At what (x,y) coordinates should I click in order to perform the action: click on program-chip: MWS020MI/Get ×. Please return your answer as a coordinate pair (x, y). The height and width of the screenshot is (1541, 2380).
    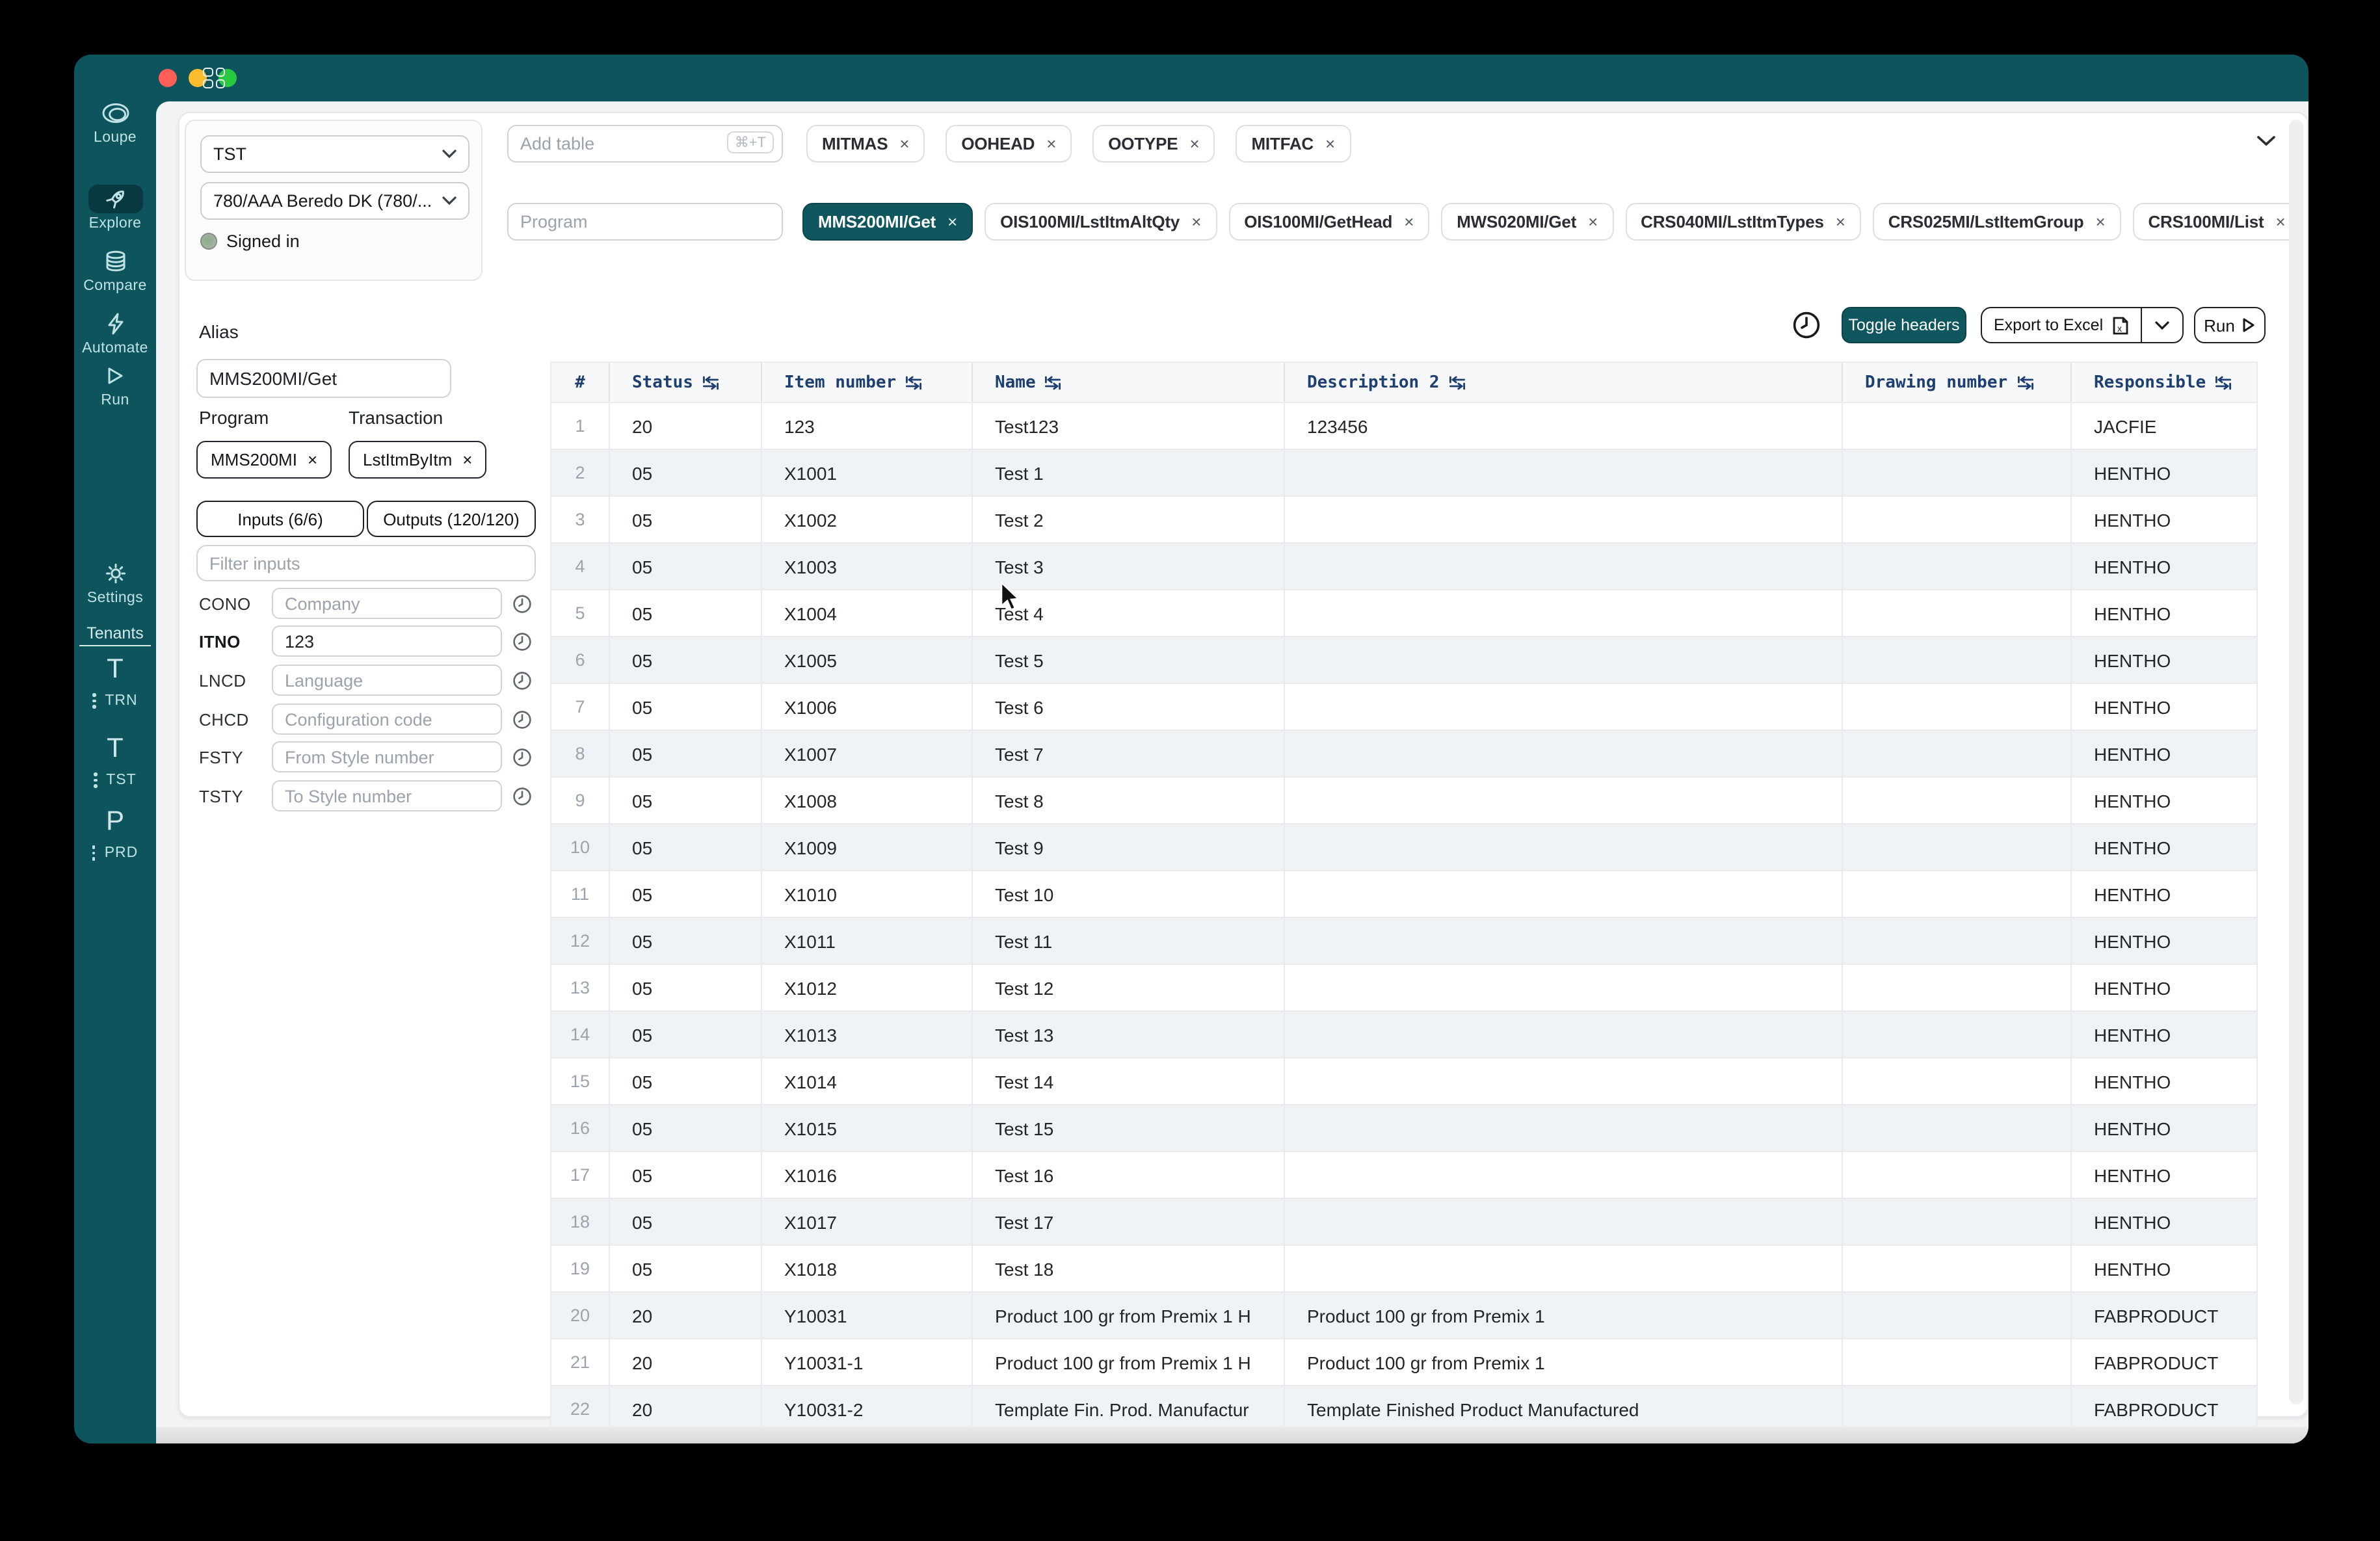
    Looking at the image, I should click on (1527, 222).